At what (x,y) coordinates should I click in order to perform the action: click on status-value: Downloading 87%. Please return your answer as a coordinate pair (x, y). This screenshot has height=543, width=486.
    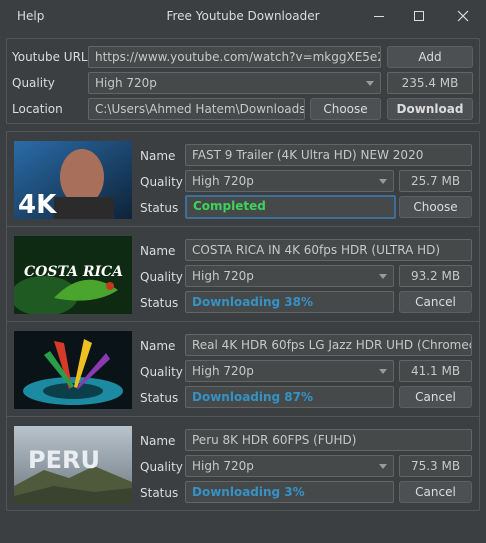
    Looking at the image, I should click on (253, 397).